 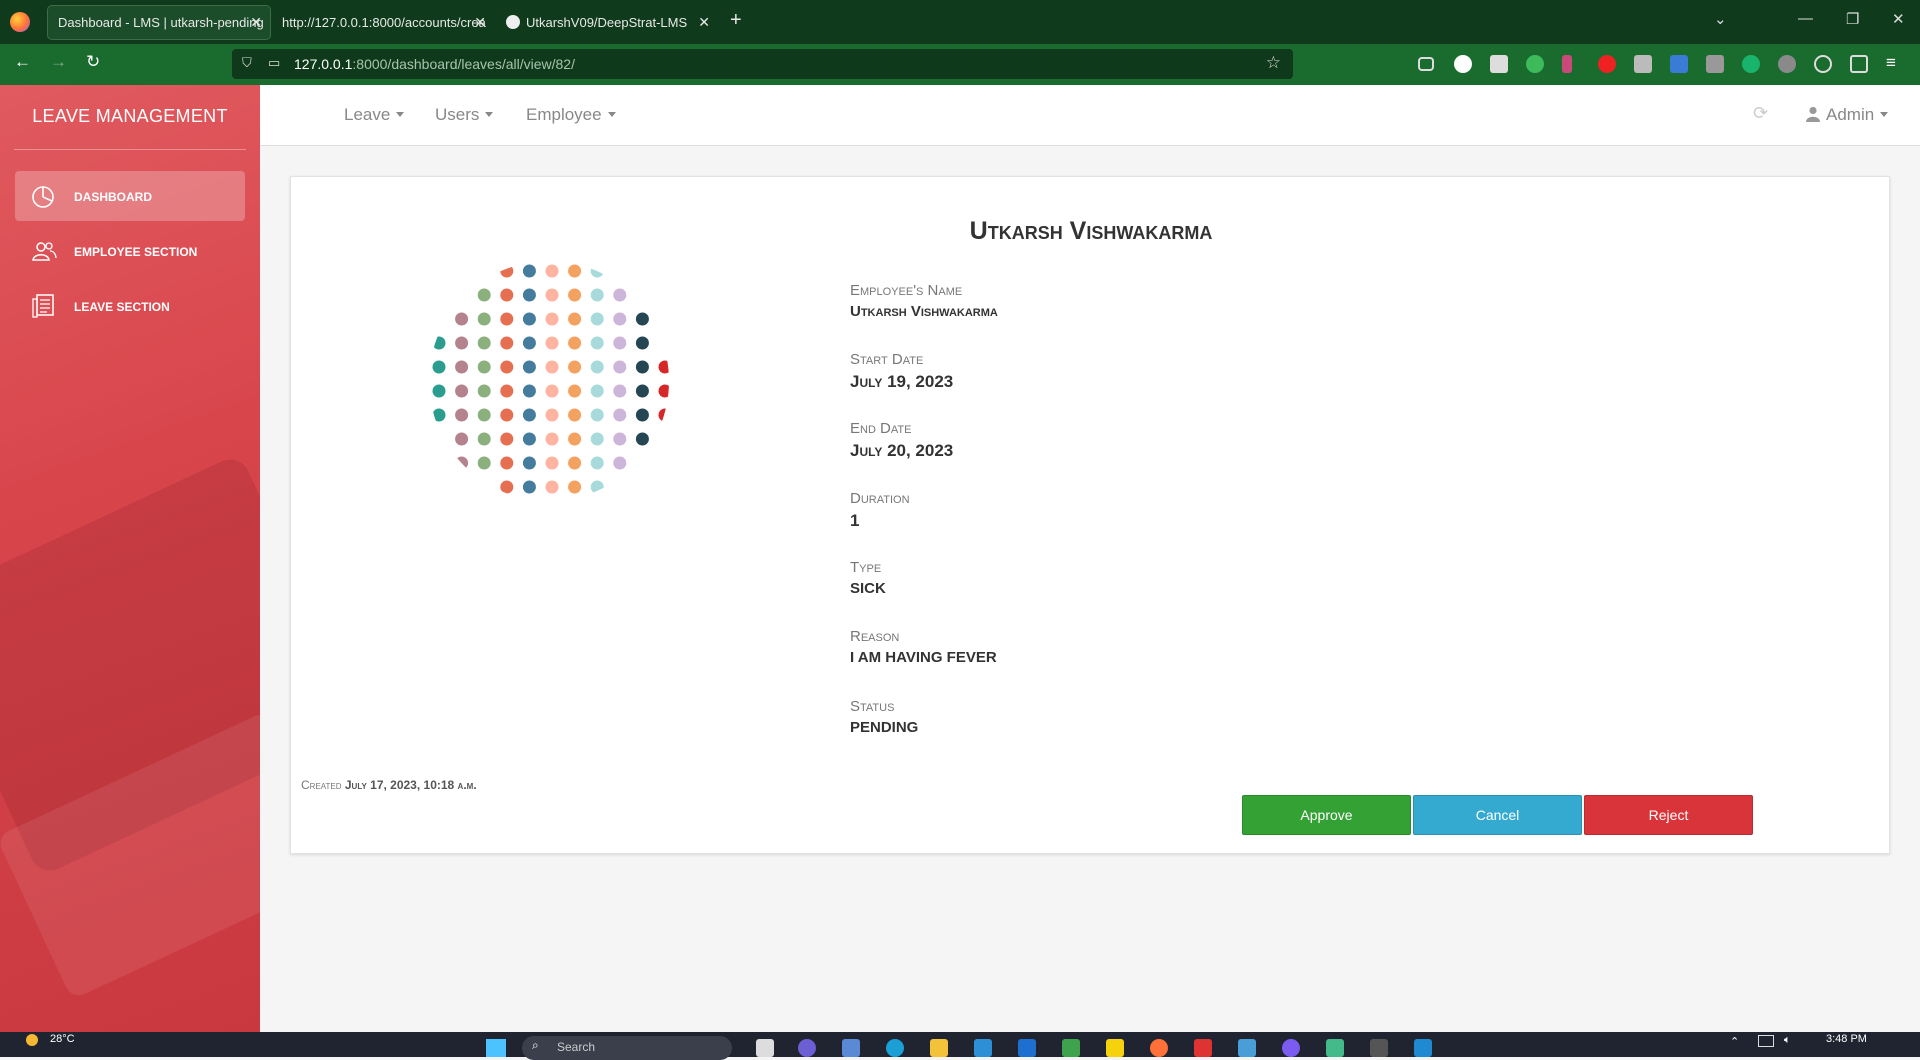 I want to click on bookmark-star-icon: ☆, so click(x=1273, y=63).